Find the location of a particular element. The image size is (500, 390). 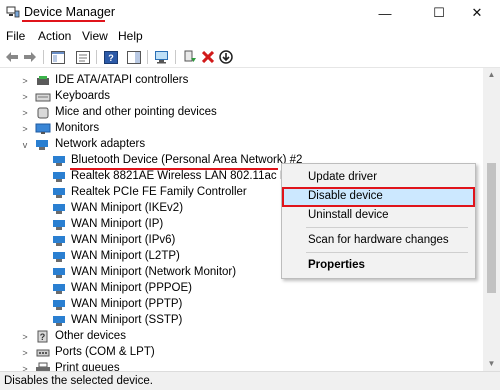

tree-item-wan-pppoe: WAN Miniport (PPPOE) is located at coordinates (241, 289).